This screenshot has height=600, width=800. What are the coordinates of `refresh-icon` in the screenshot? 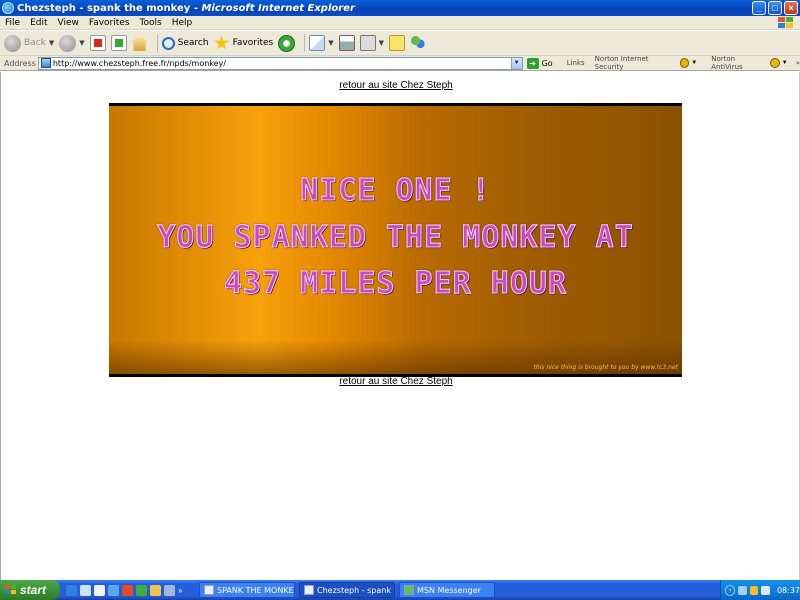 It's located at (118, 43).